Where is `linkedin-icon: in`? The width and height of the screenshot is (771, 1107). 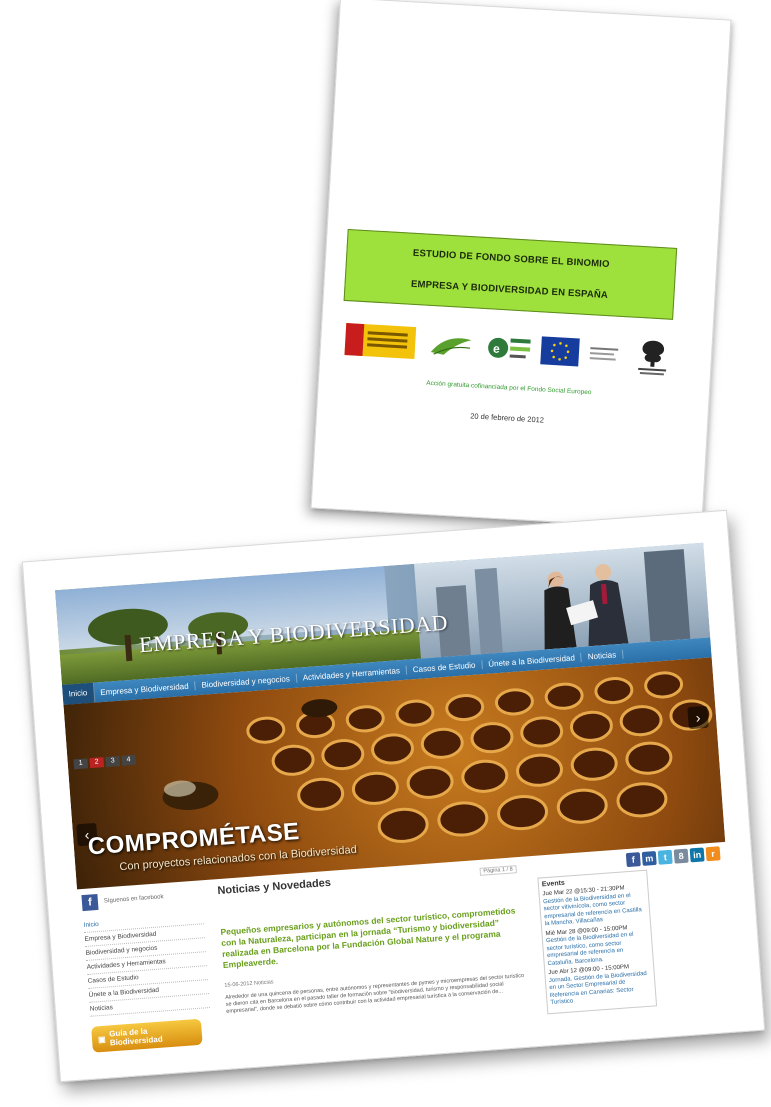
linkedin-icon: in is located at coordinates (697, 855).